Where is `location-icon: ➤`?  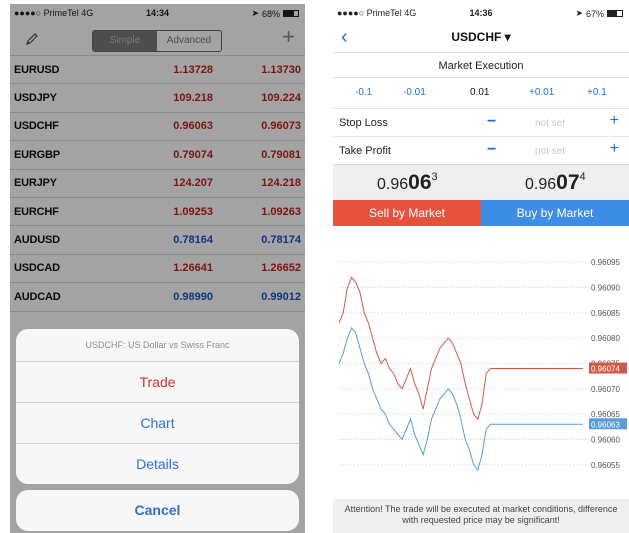
location-icon: ➤ is located at coordinates (579, 13).